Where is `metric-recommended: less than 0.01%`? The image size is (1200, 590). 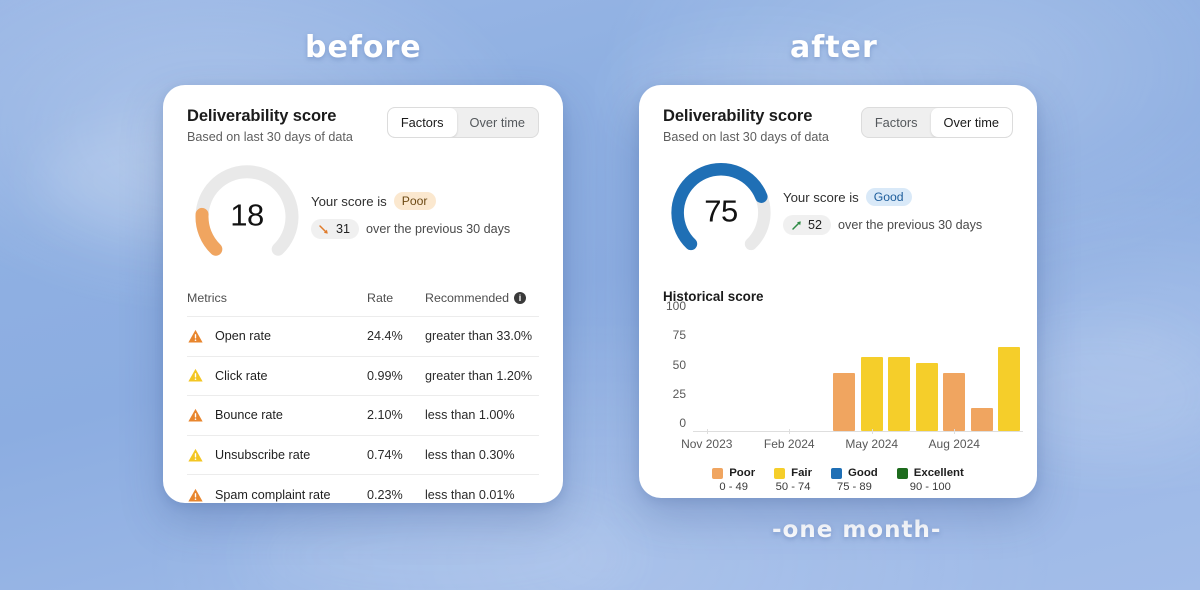 metric-recommended: less than 0.01% is located at coordinates (470, 495).